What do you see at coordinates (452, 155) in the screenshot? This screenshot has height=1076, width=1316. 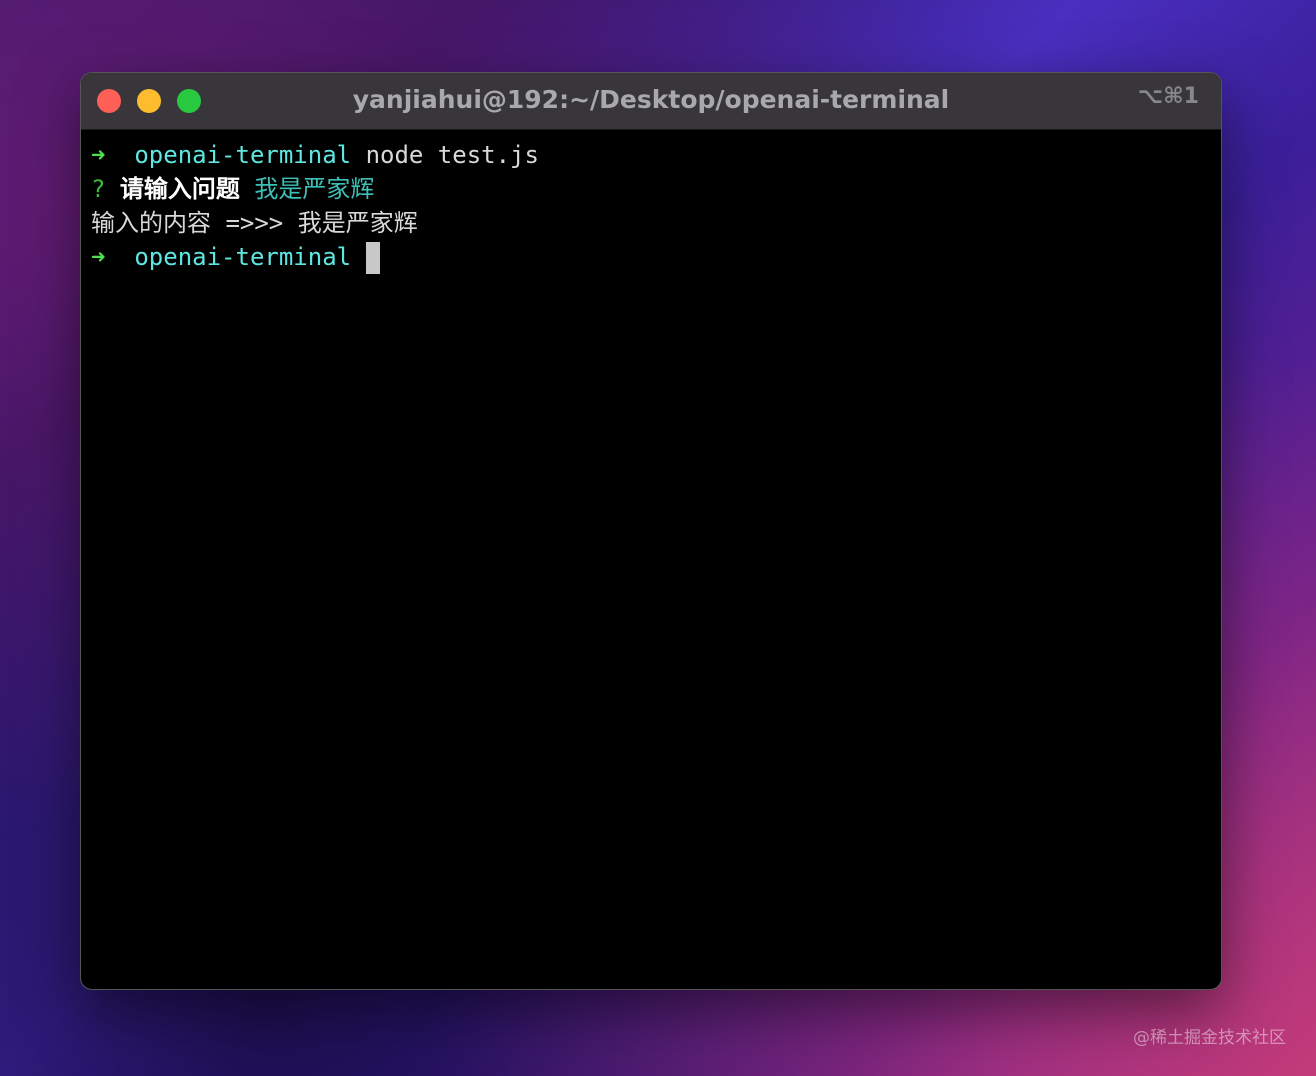 I see `command-text: node test.js` at bounding box center [452, 155].